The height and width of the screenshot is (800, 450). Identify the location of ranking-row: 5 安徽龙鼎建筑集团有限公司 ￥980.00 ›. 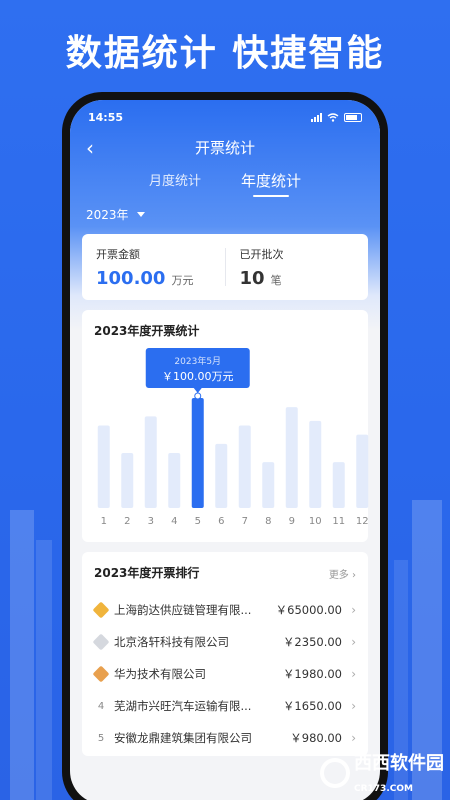
(225, 738).